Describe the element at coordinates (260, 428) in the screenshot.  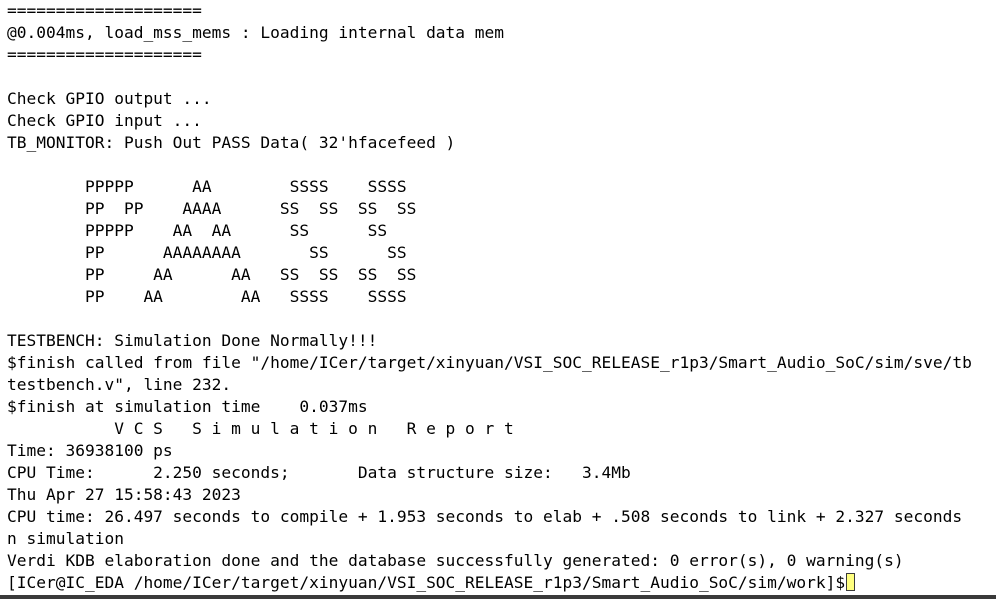
I see `report-title-line: V C S S i m u l a t i o n R e p o r t` at that location.